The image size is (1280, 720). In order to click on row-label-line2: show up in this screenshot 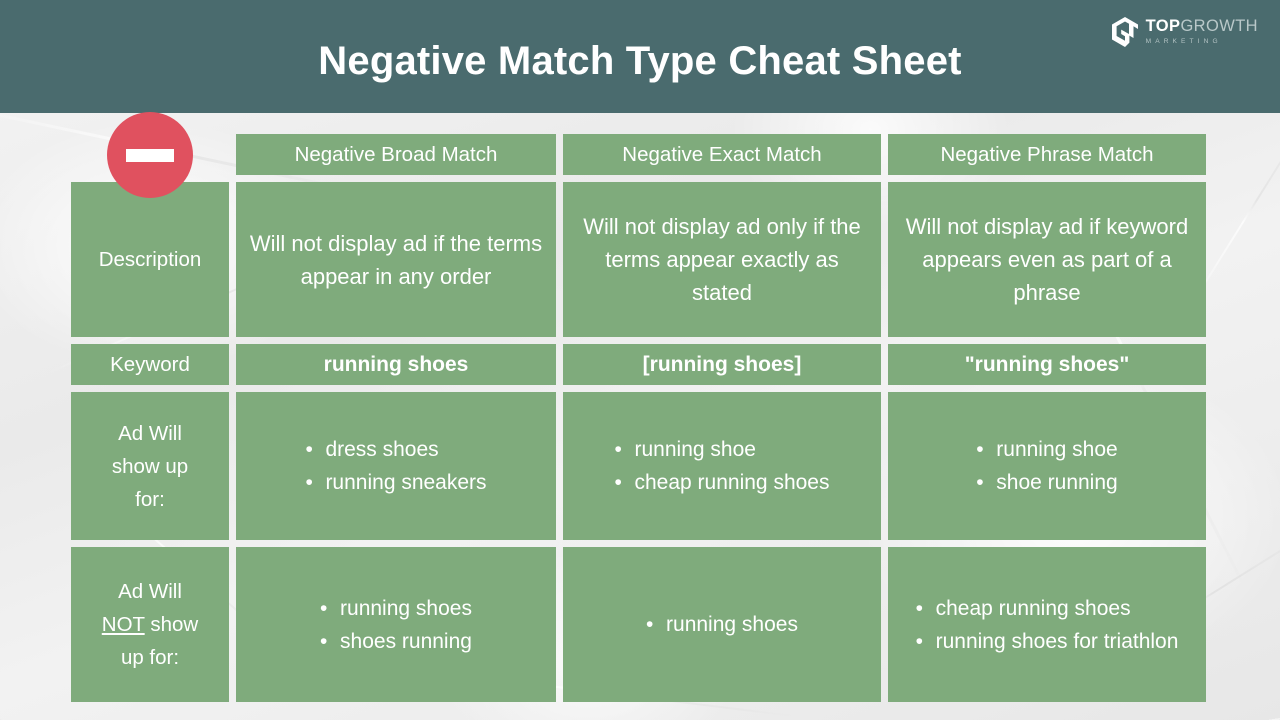, I will do `click(150, 466)`.